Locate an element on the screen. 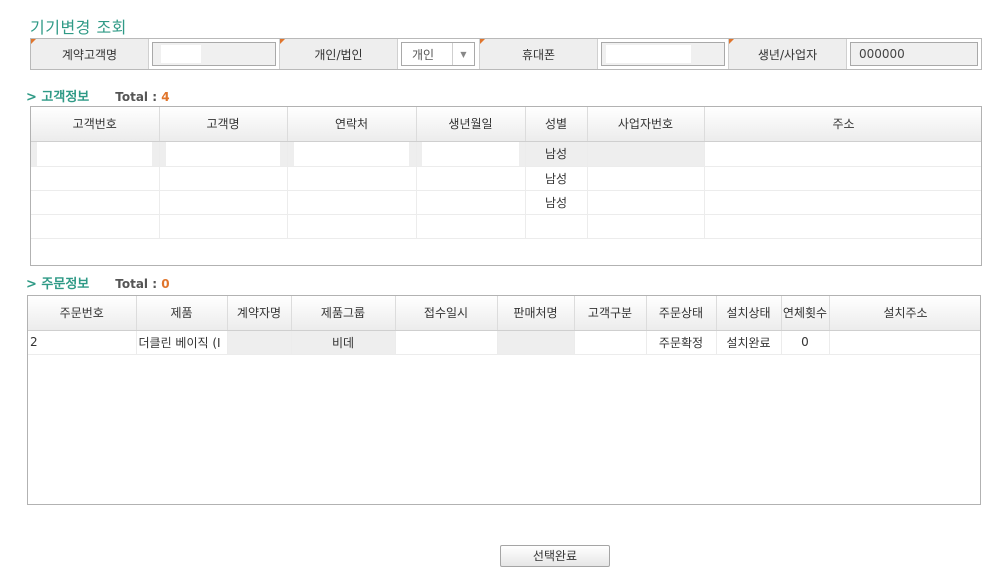  birth-input: 000000 is located at coordinates (914, 54).